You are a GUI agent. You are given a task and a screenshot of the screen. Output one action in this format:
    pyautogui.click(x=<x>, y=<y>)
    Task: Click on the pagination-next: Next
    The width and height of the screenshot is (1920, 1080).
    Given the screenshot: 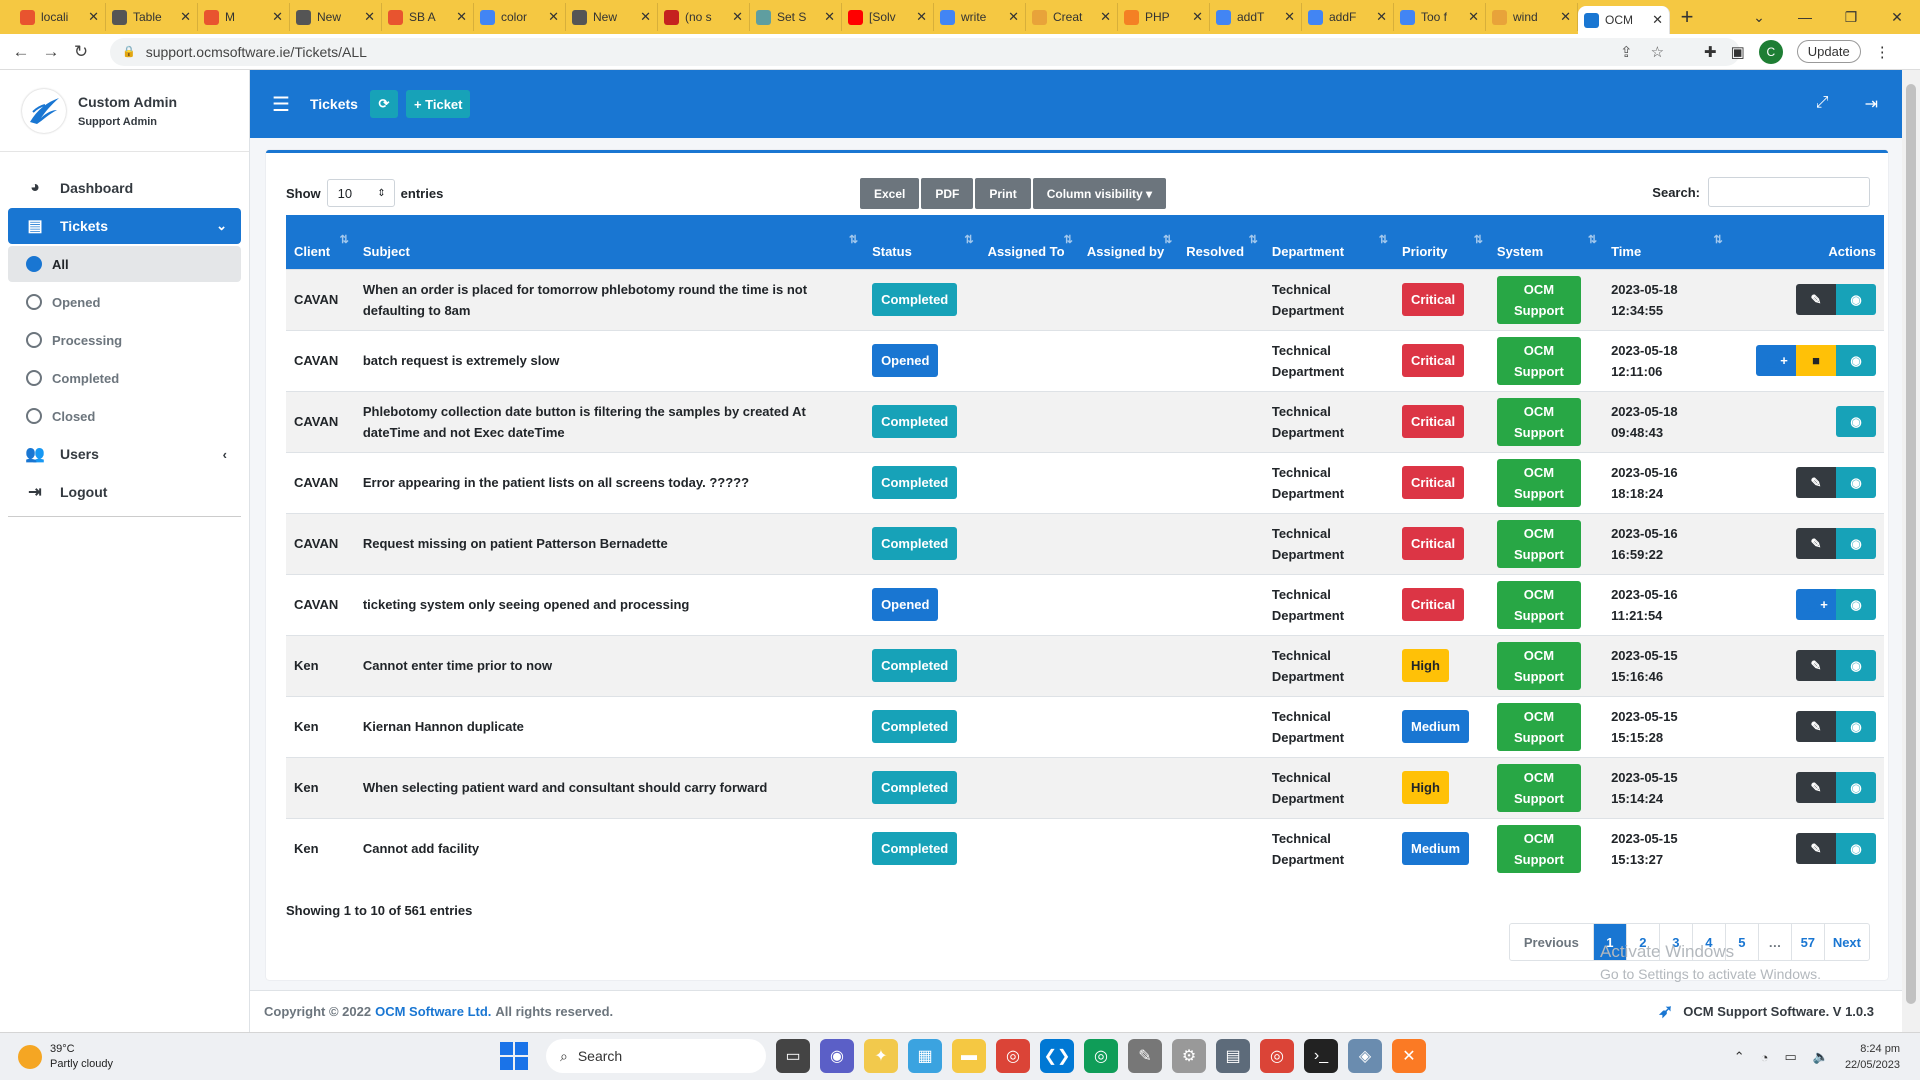 What is the action you would take?
    pyautogui.click(x=1846, y=942)
    